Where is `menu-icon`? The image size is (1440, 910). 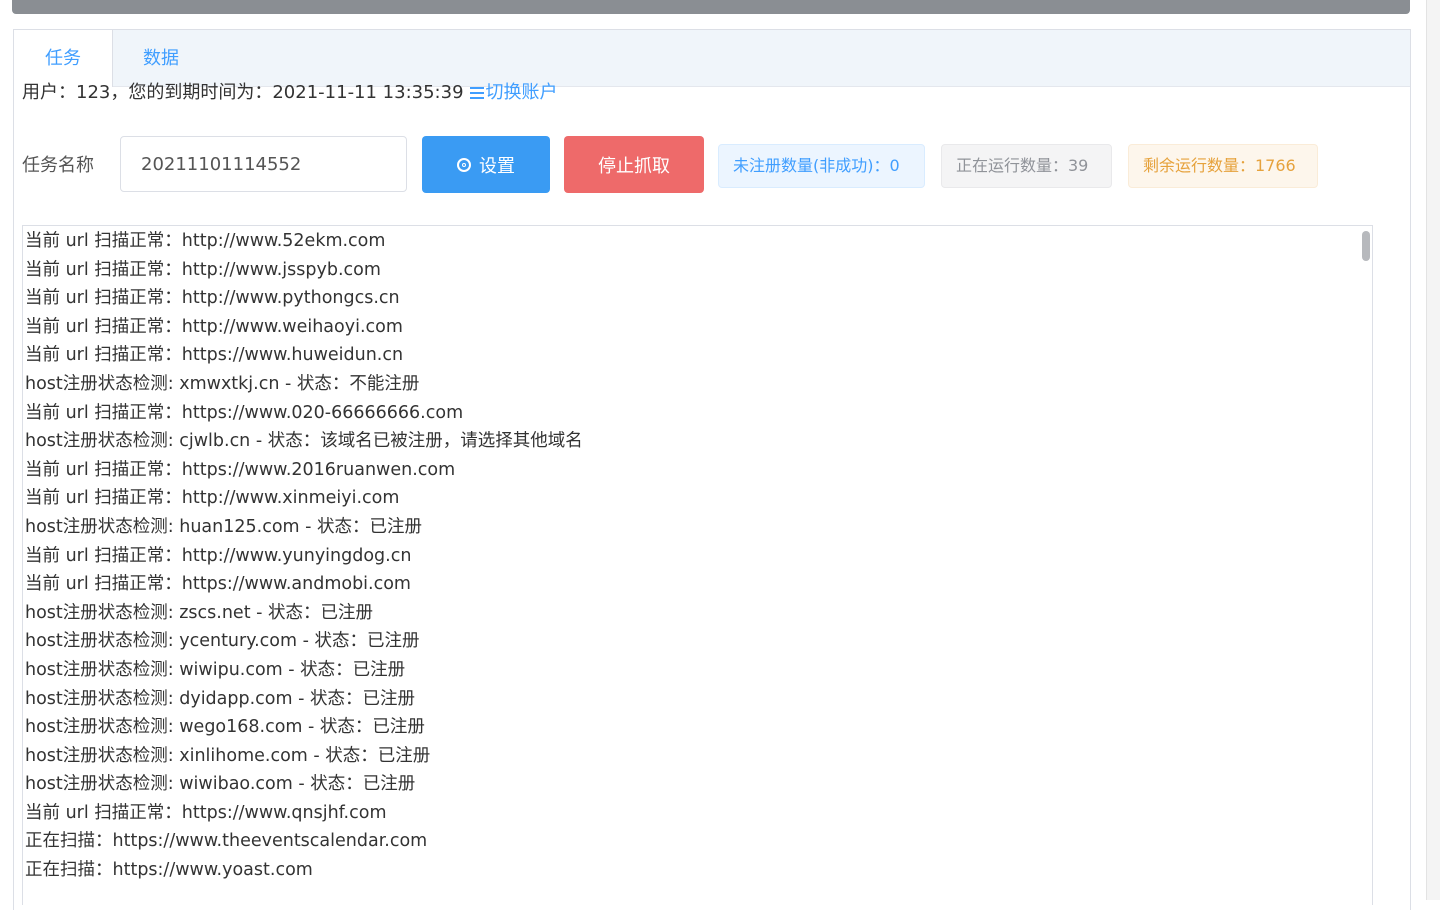 menu-icon is located at coordinates (476, 93).